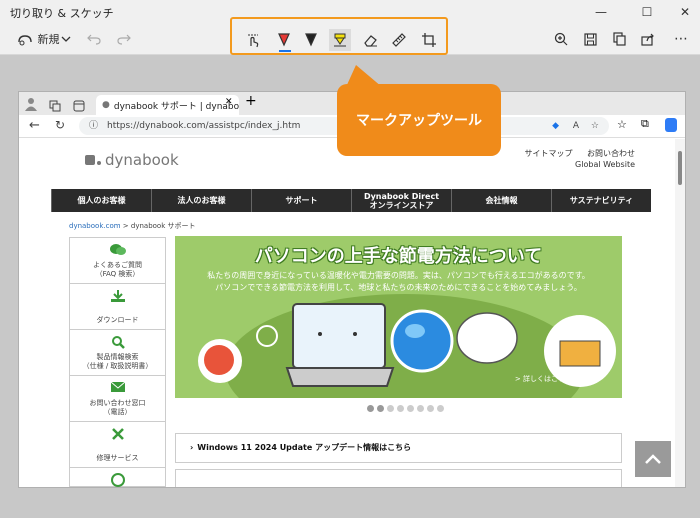  I want to click on browser-tab: ● dynabook サポート | dynabook (ダ, so click(167, 105).